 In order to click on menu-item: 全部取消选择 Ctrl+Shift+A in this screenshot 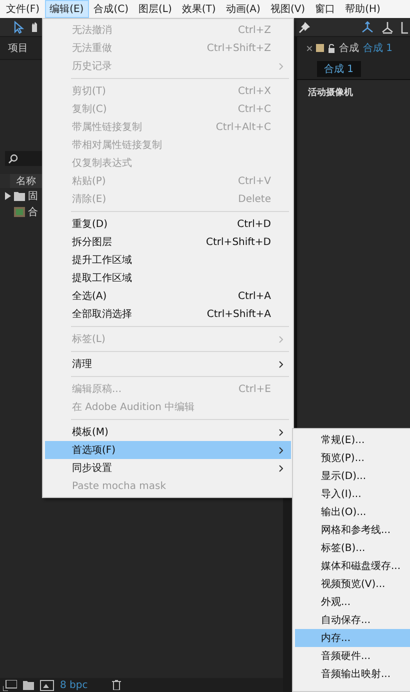, I will do `click(168, 314)`.